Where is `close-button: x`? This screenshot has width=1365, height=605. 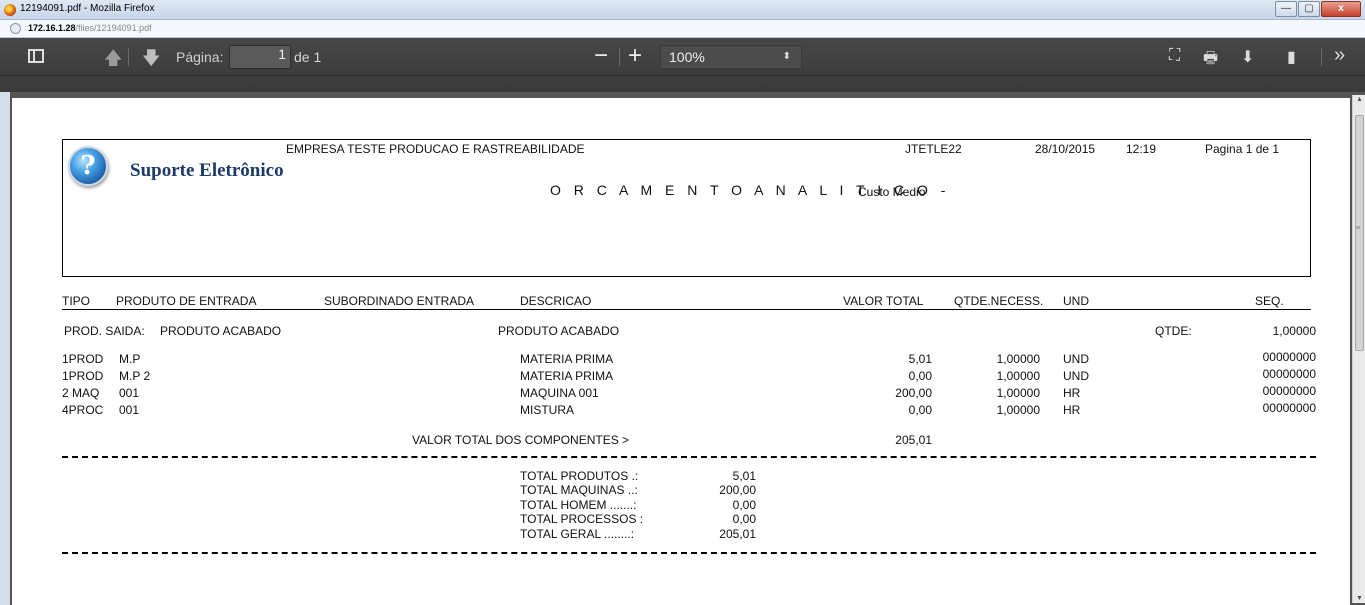
close-button: x is located at coordinates (1341, 9).